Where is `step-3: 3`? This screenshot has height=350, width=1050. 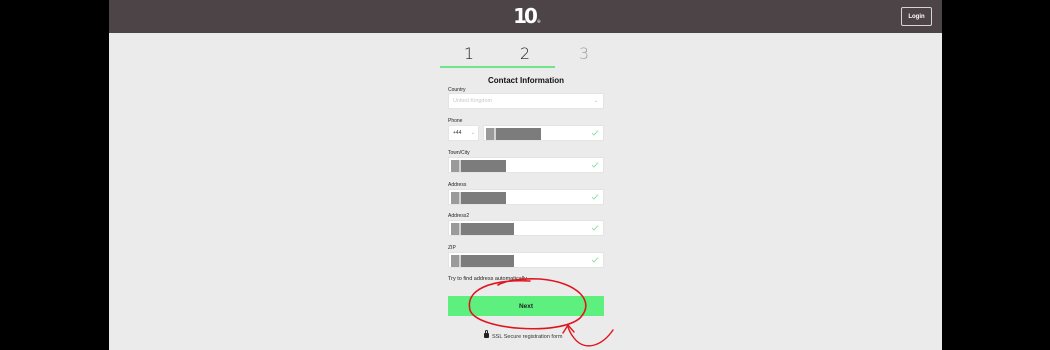
step-3: 3 is located at coordinates (584, 53).